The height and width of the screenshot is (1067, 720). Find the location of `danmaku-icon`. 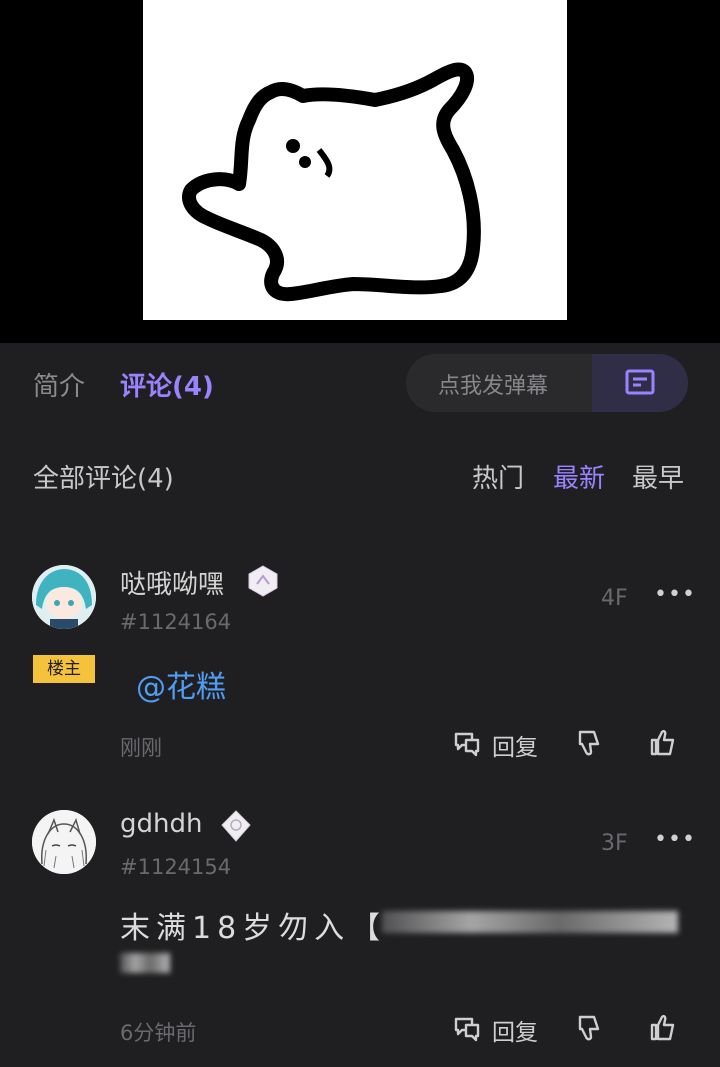

danmaku-icon is located at coordinates (640, 382).